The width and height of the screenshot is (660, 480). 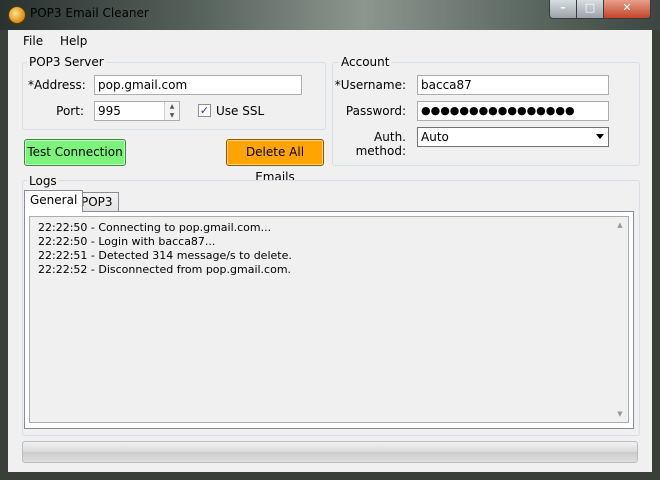 What do you see at coordinates (600, 136) in the screenshot?
I see `chevron-down-icon` at bounding box center [600, 136].